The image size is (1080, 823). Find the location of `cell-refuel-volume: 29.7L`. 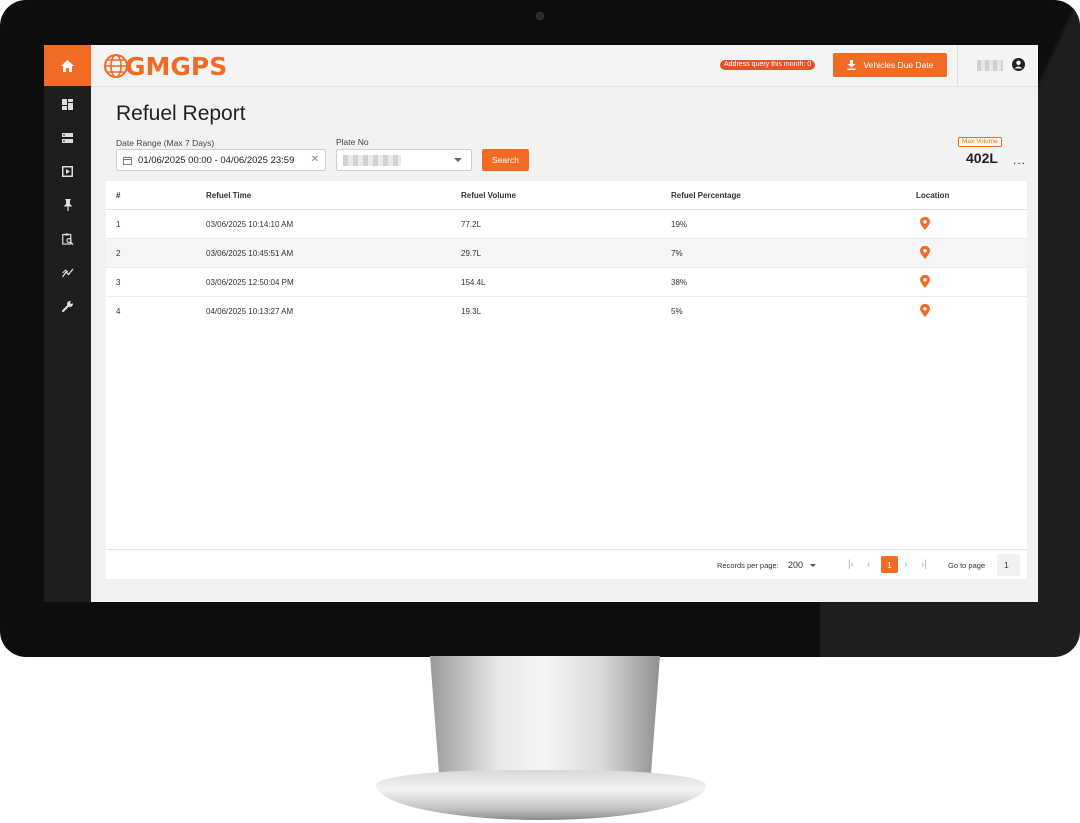

cell-refuel-volume: 29.7L is located at coordinates (471, 253).